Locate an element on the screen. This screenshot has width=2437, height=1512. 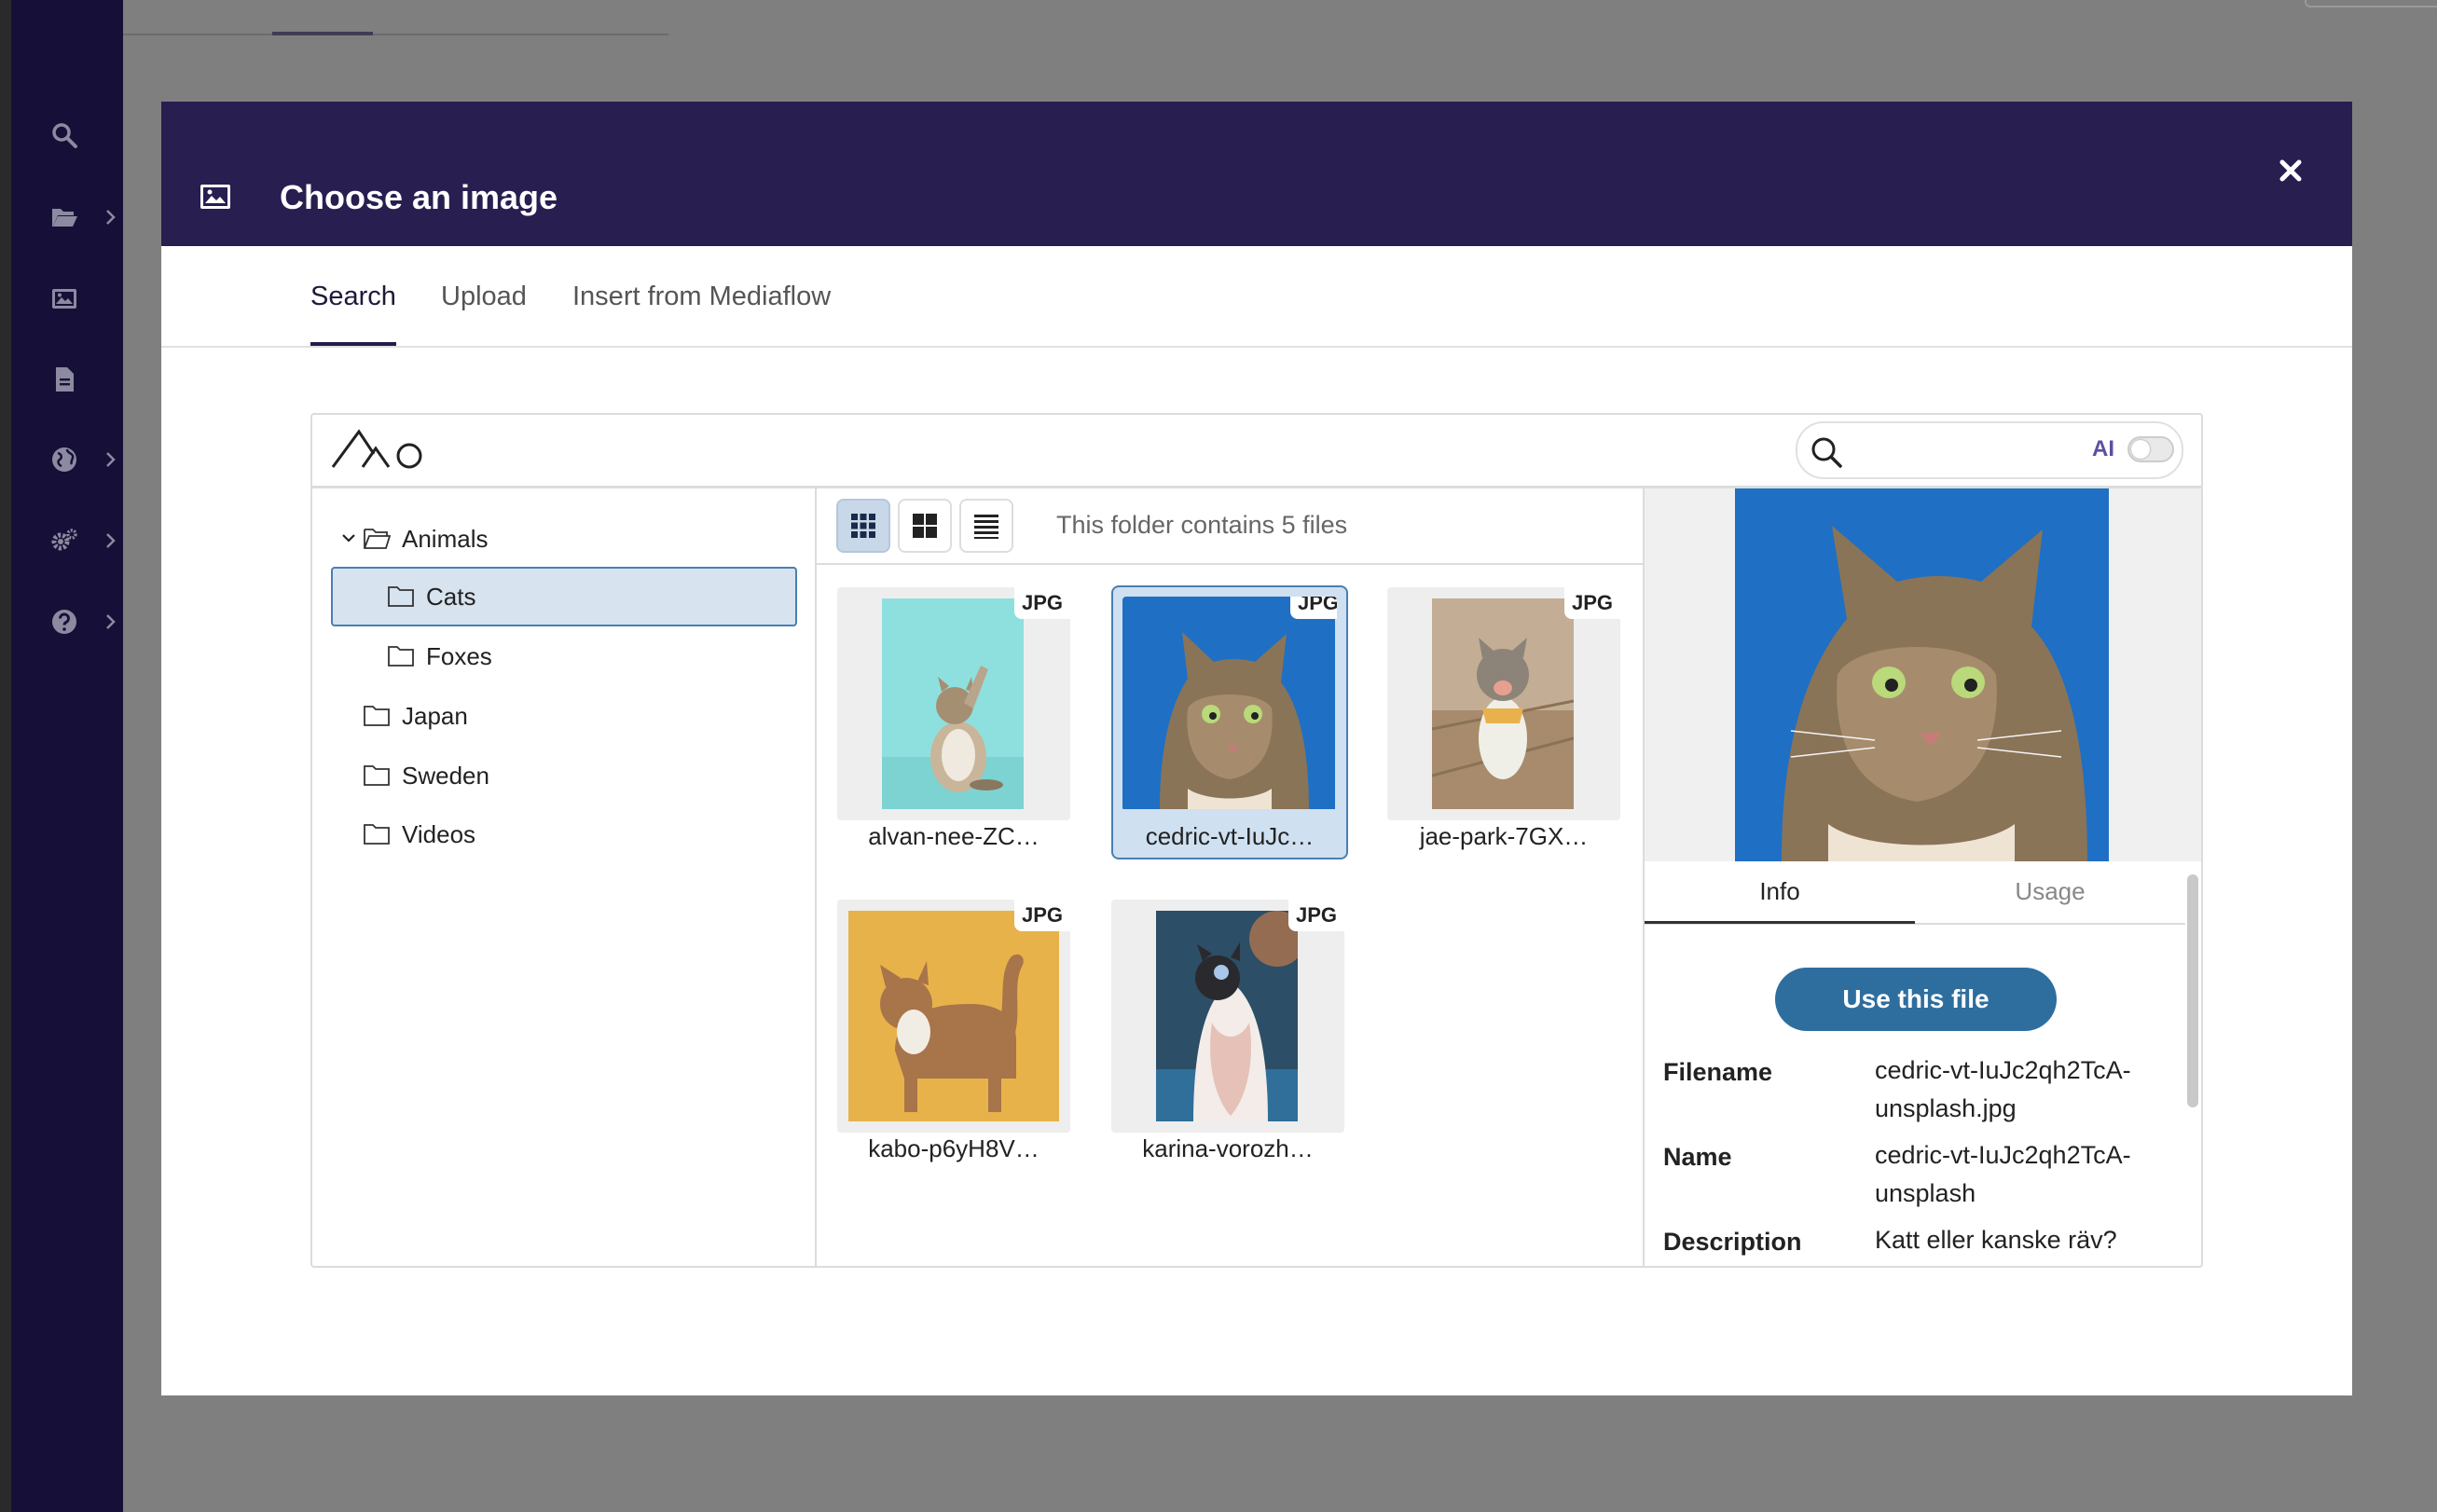
file-preview is located at coordinates (1922, 674).